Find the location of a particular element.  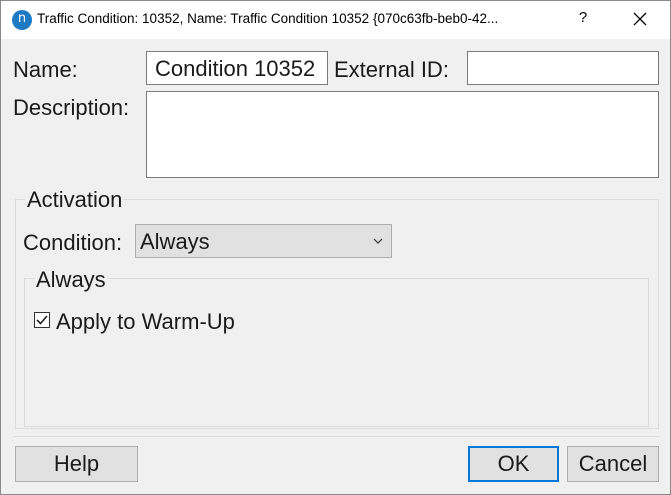

checkmark-icon is located at coordinates (42, 320).